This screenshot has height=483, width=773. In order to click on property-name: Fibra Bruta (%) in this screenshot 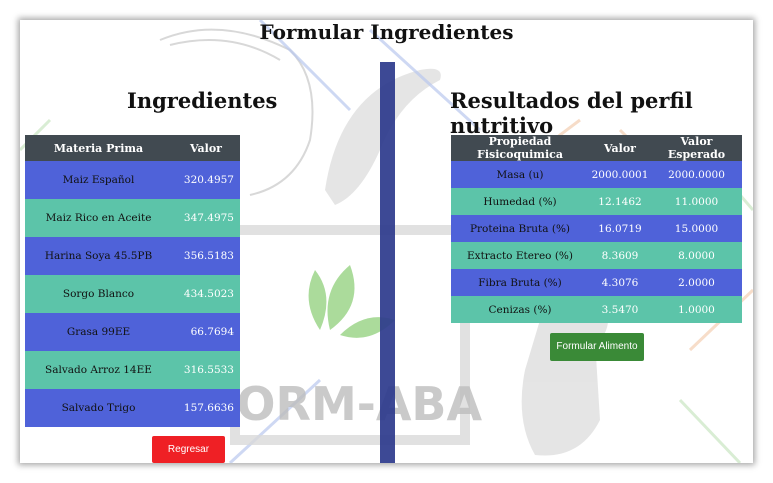, I will do `click(520, 282)`.